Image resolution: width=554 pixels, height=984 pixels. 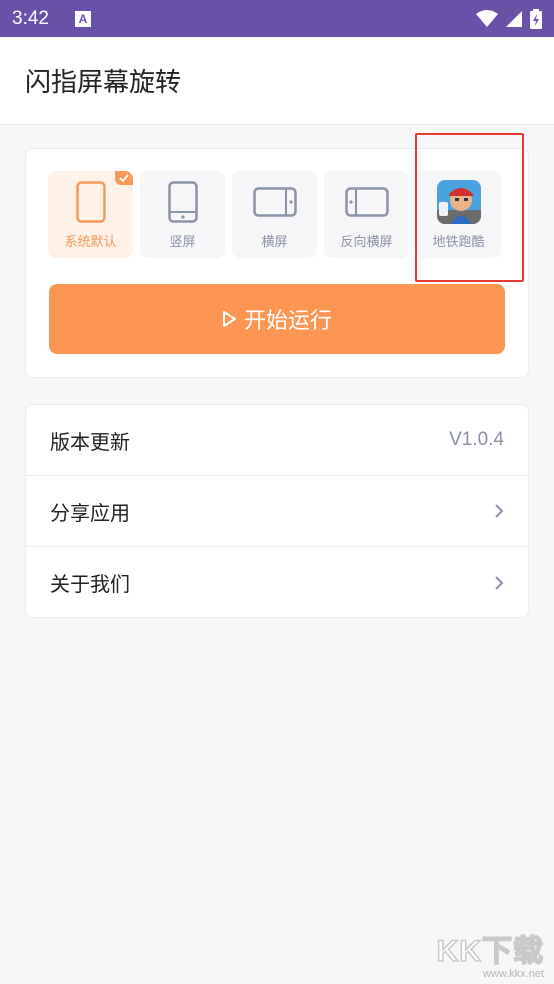 What do you see at coordinates (274, 242) in the screenshot?
I see `mode-label: 横屏` at bounding box center [274, 242].